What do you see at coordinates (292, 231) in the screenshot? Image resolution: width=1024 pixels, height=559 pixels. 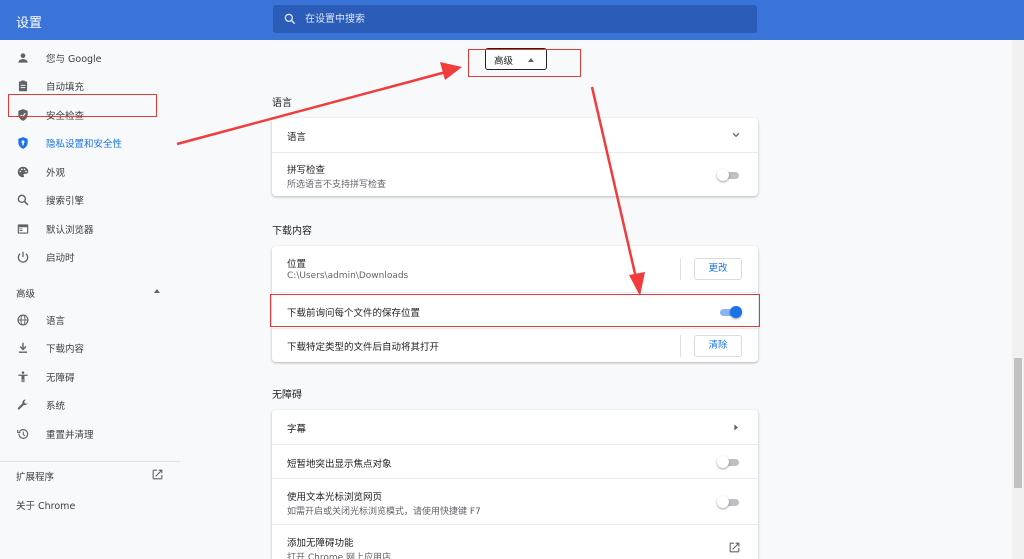 I see `section-title-downloads: 下载内容` at bounding box center [292, 231].